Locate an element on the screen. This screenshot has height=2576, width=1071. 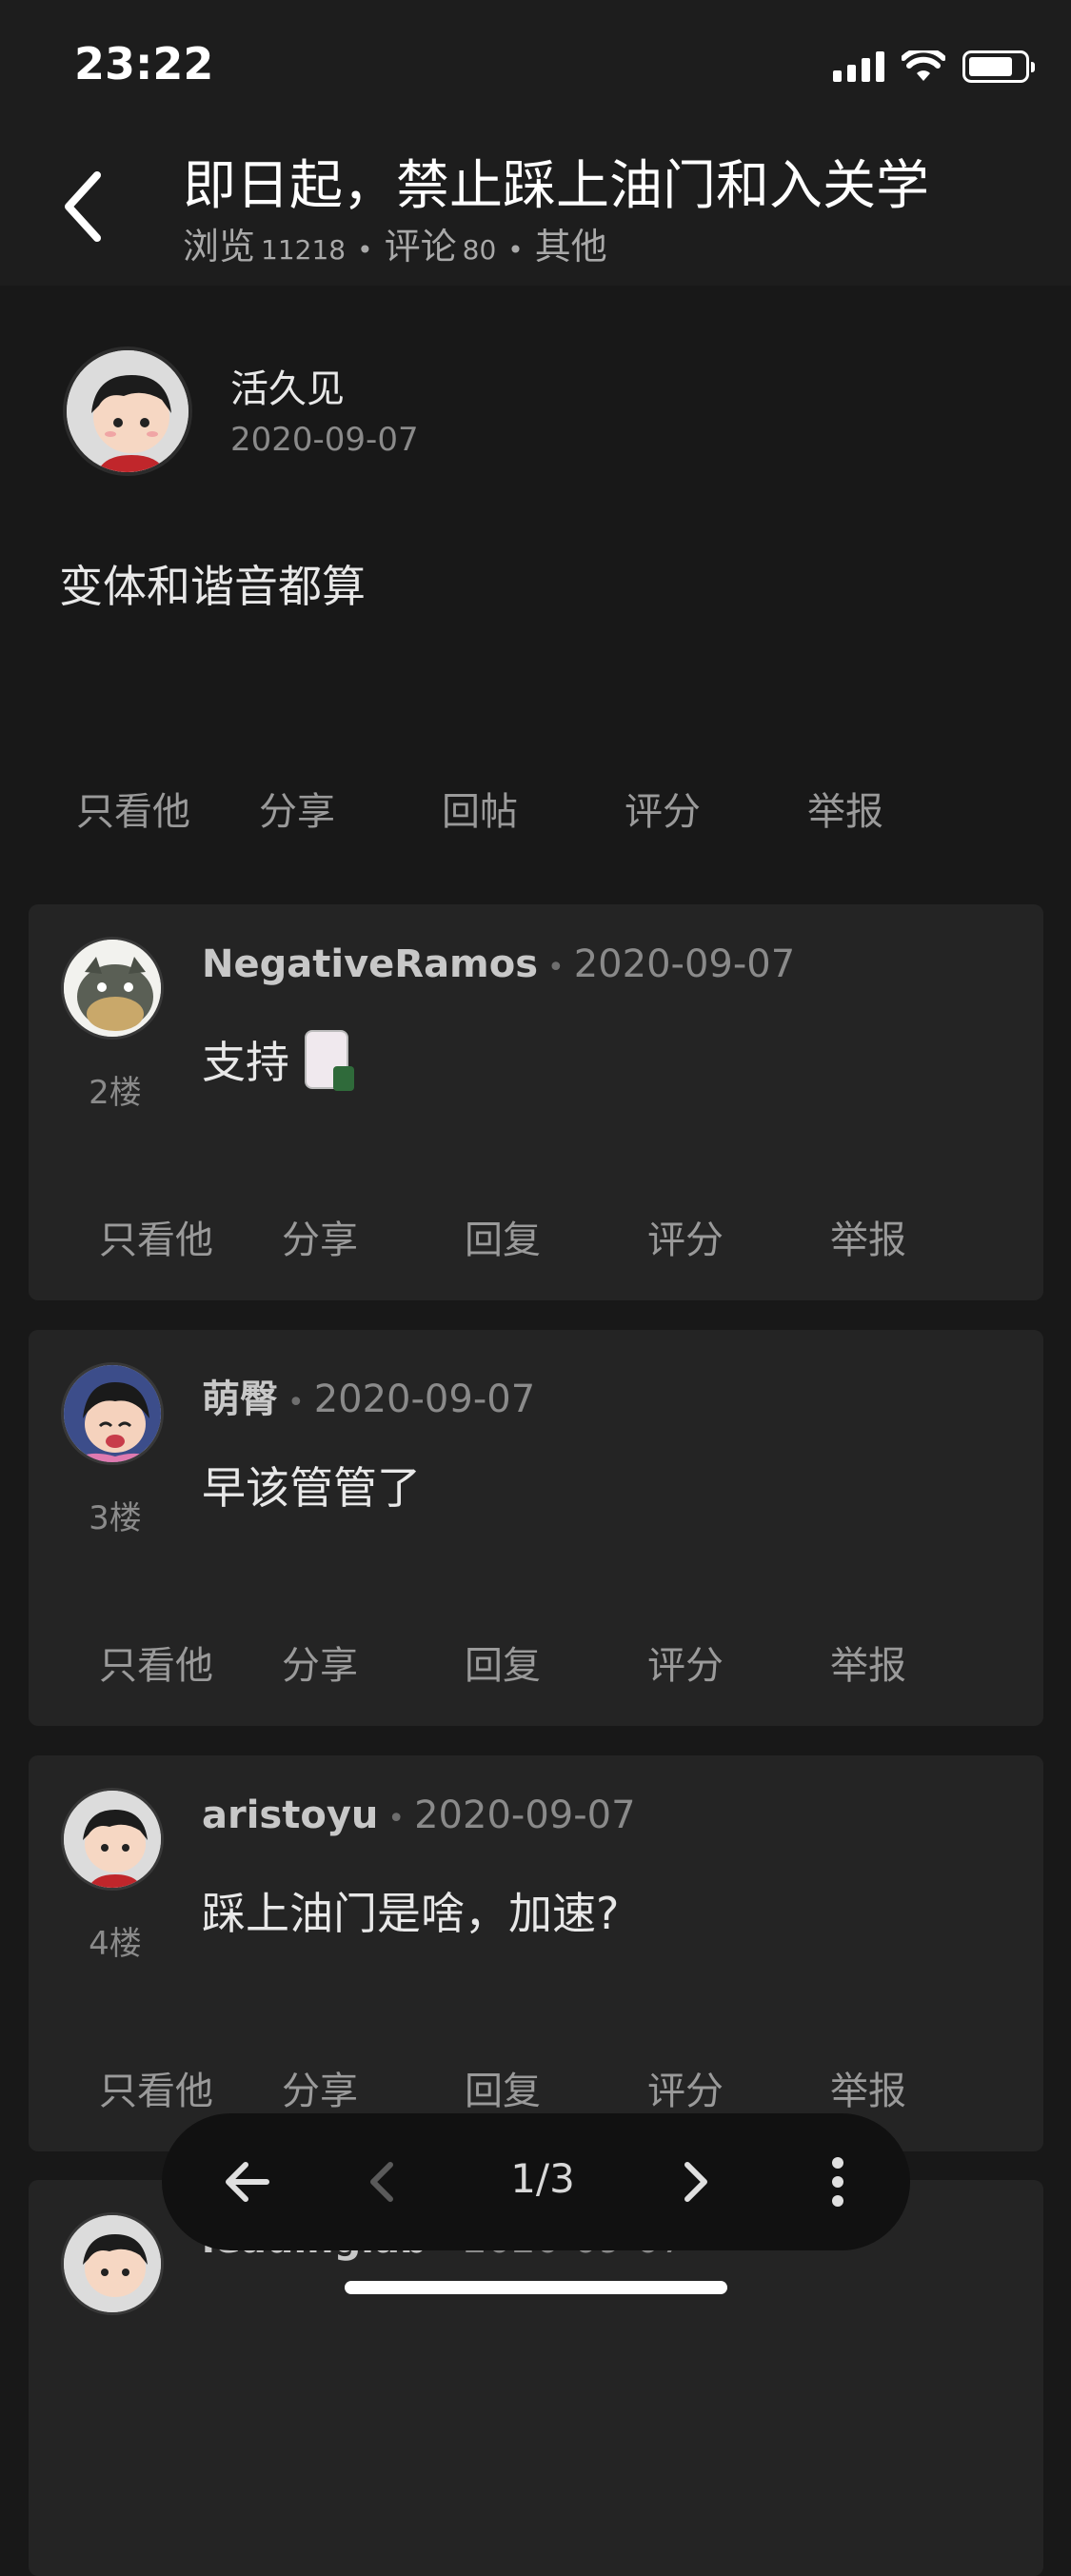
category-label: 其他 is located at coordinates (571, 243).